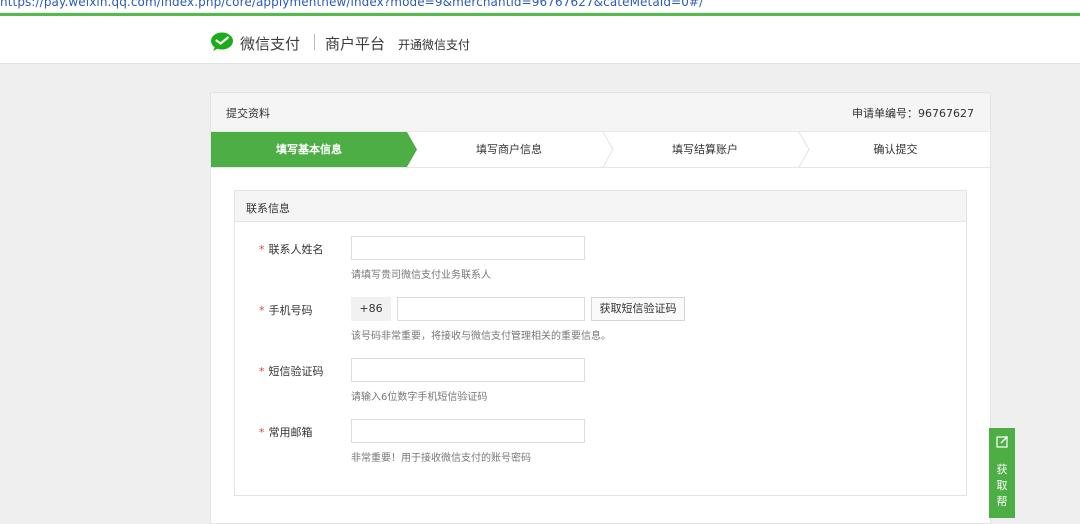 The width and height of the screenshot is (1080, 524). I want to click on sms-code-input, so click(468, 370).